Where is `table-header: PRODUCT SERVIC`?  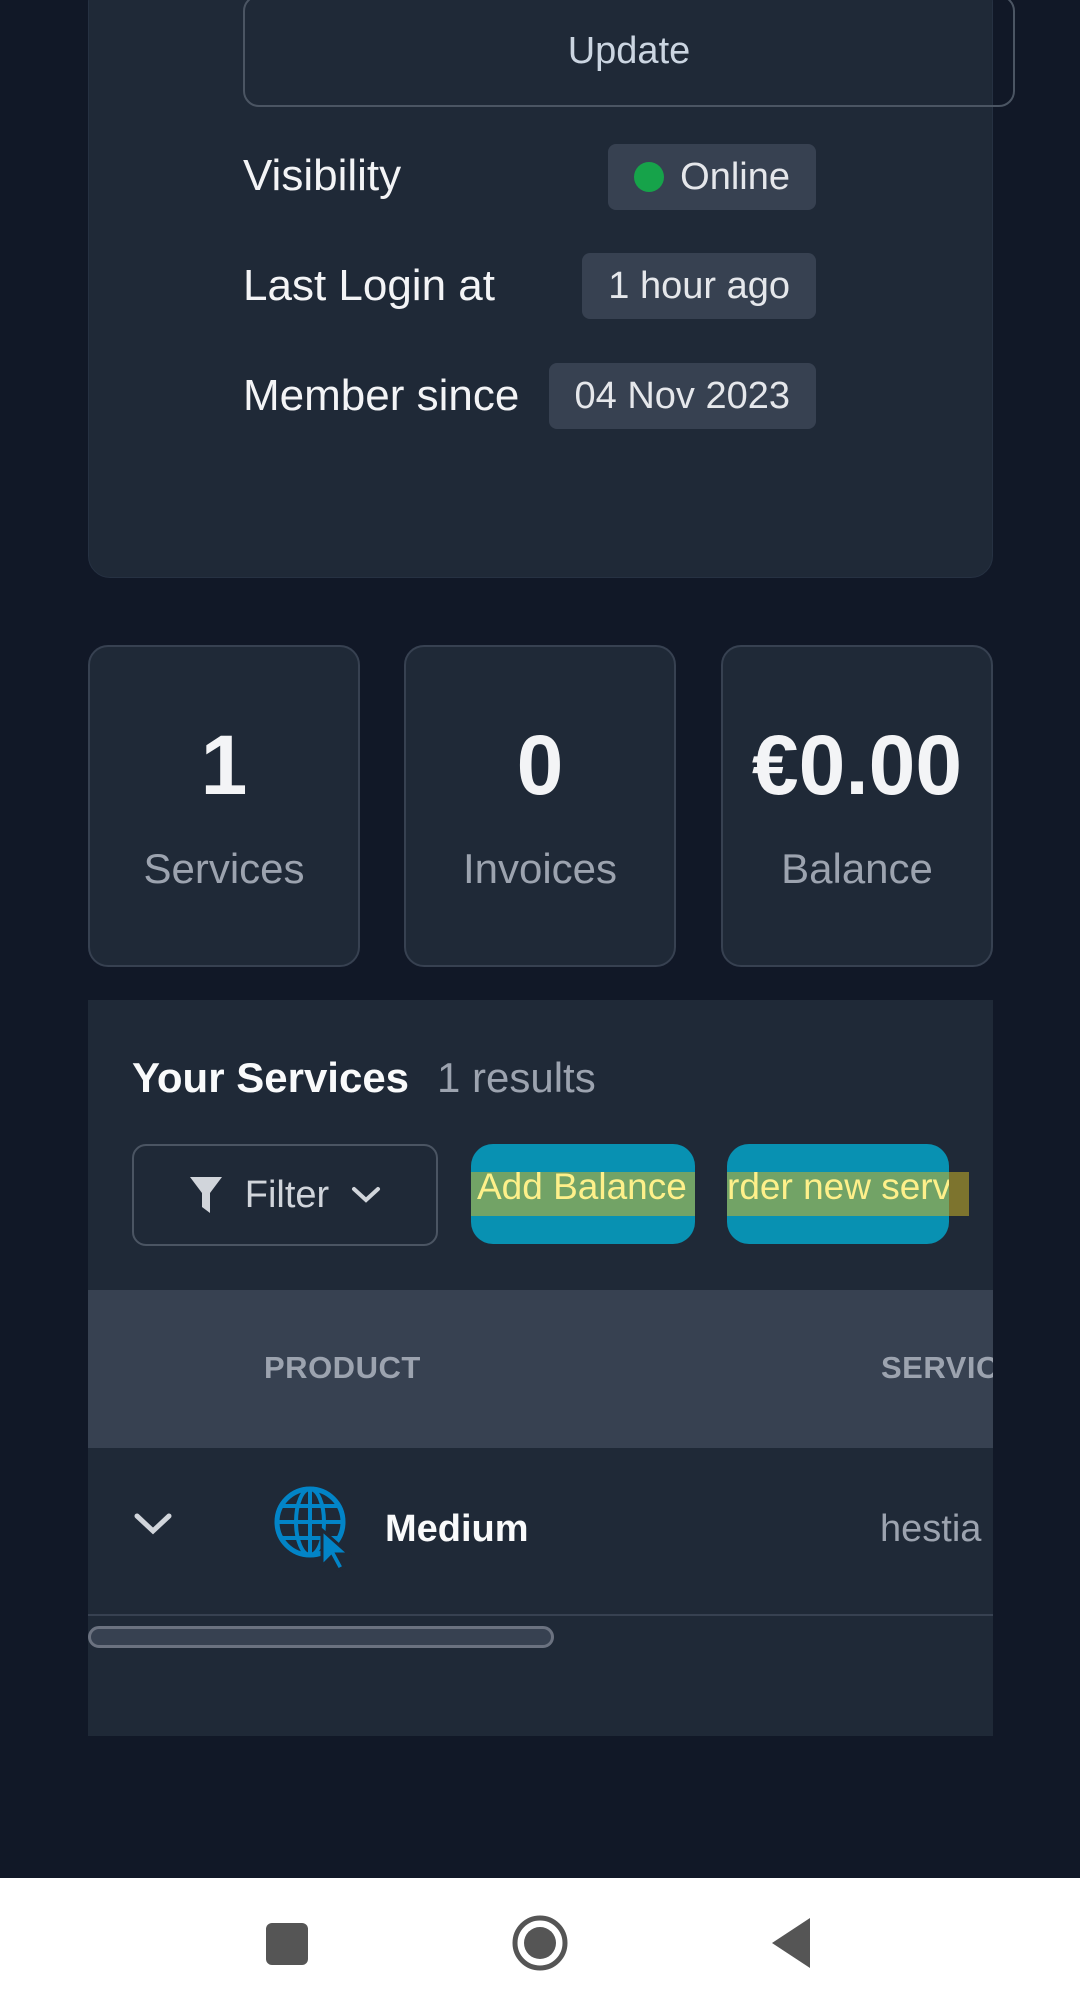 table-header: PRODUCT SERVIC is located at coordinates (540, 1369).